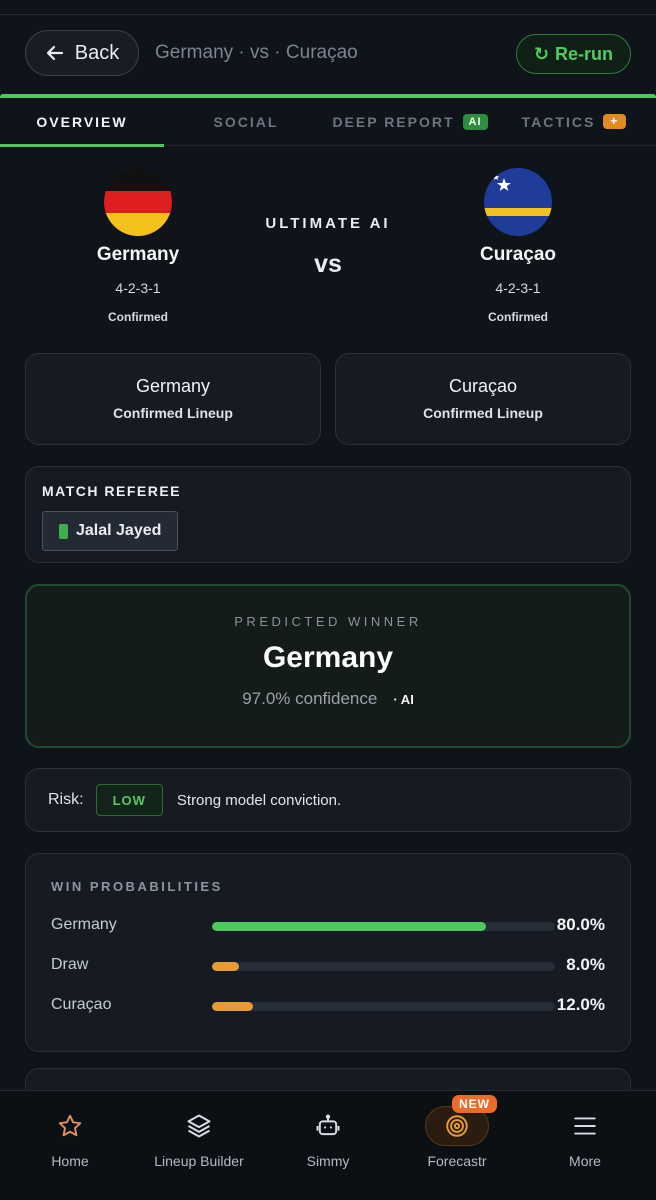  What do you see at coordinates (541, 53) in the screenshot?
I see `refresh-icon: ↻` at bounding box center [541, 53].